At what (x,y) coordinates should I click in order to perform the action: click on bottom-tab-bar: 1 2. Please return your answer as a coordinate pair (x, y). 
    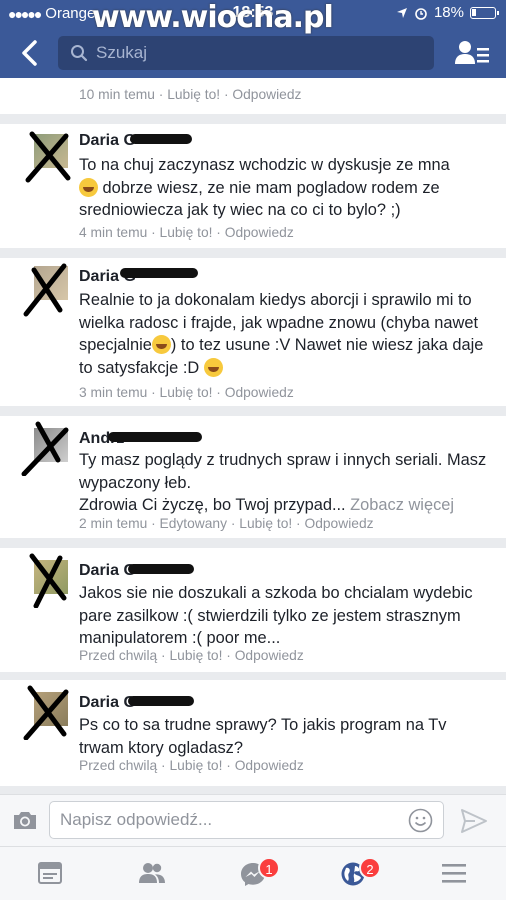
    Looking at the image, I should click on (253, 873).